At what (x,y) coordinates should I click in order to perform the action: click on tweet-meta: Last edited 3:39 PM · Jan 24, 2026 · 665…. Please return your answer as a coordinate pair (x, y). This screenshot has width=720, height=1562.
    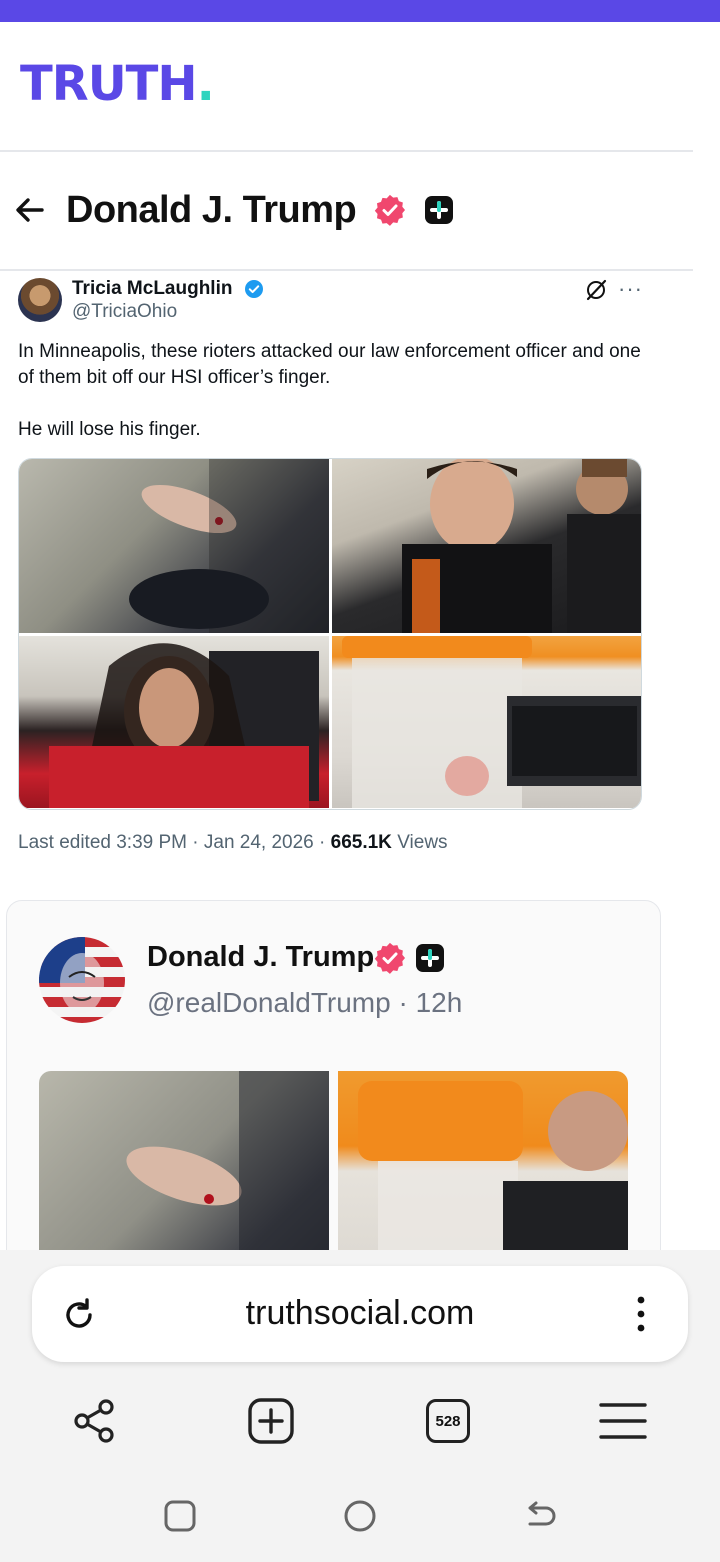
    Looking at the image, I should click on (233, 843).